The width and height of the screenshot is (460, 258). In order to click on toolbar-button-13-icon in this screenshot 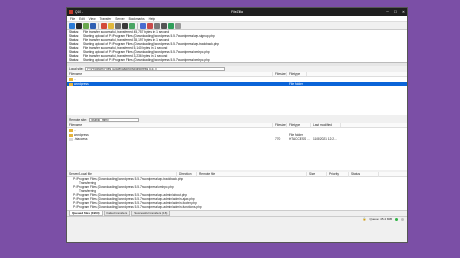, I will do `click(164, 25)`.